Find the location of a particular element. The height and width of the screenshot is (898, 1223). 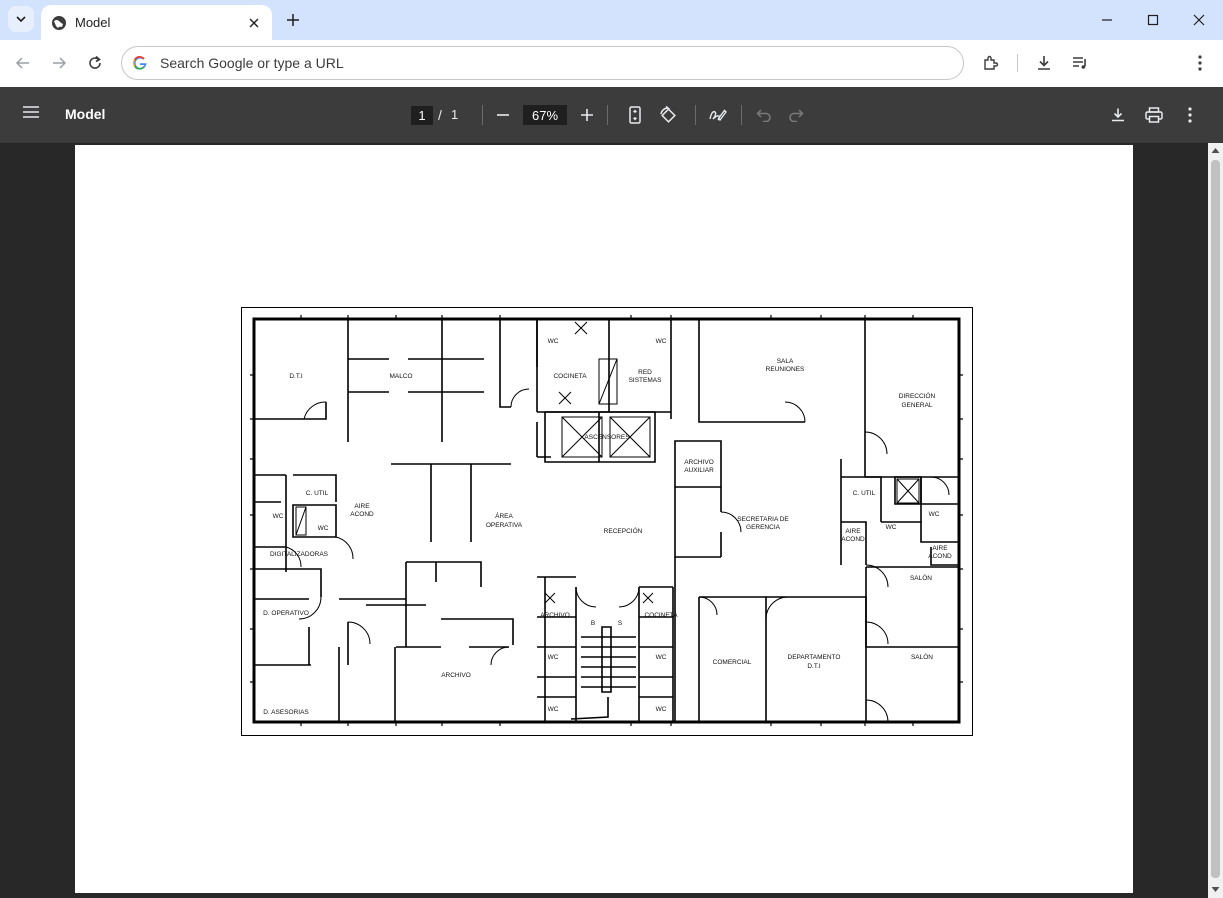

chrome-menu-button is located at coordinates (1200, 63).